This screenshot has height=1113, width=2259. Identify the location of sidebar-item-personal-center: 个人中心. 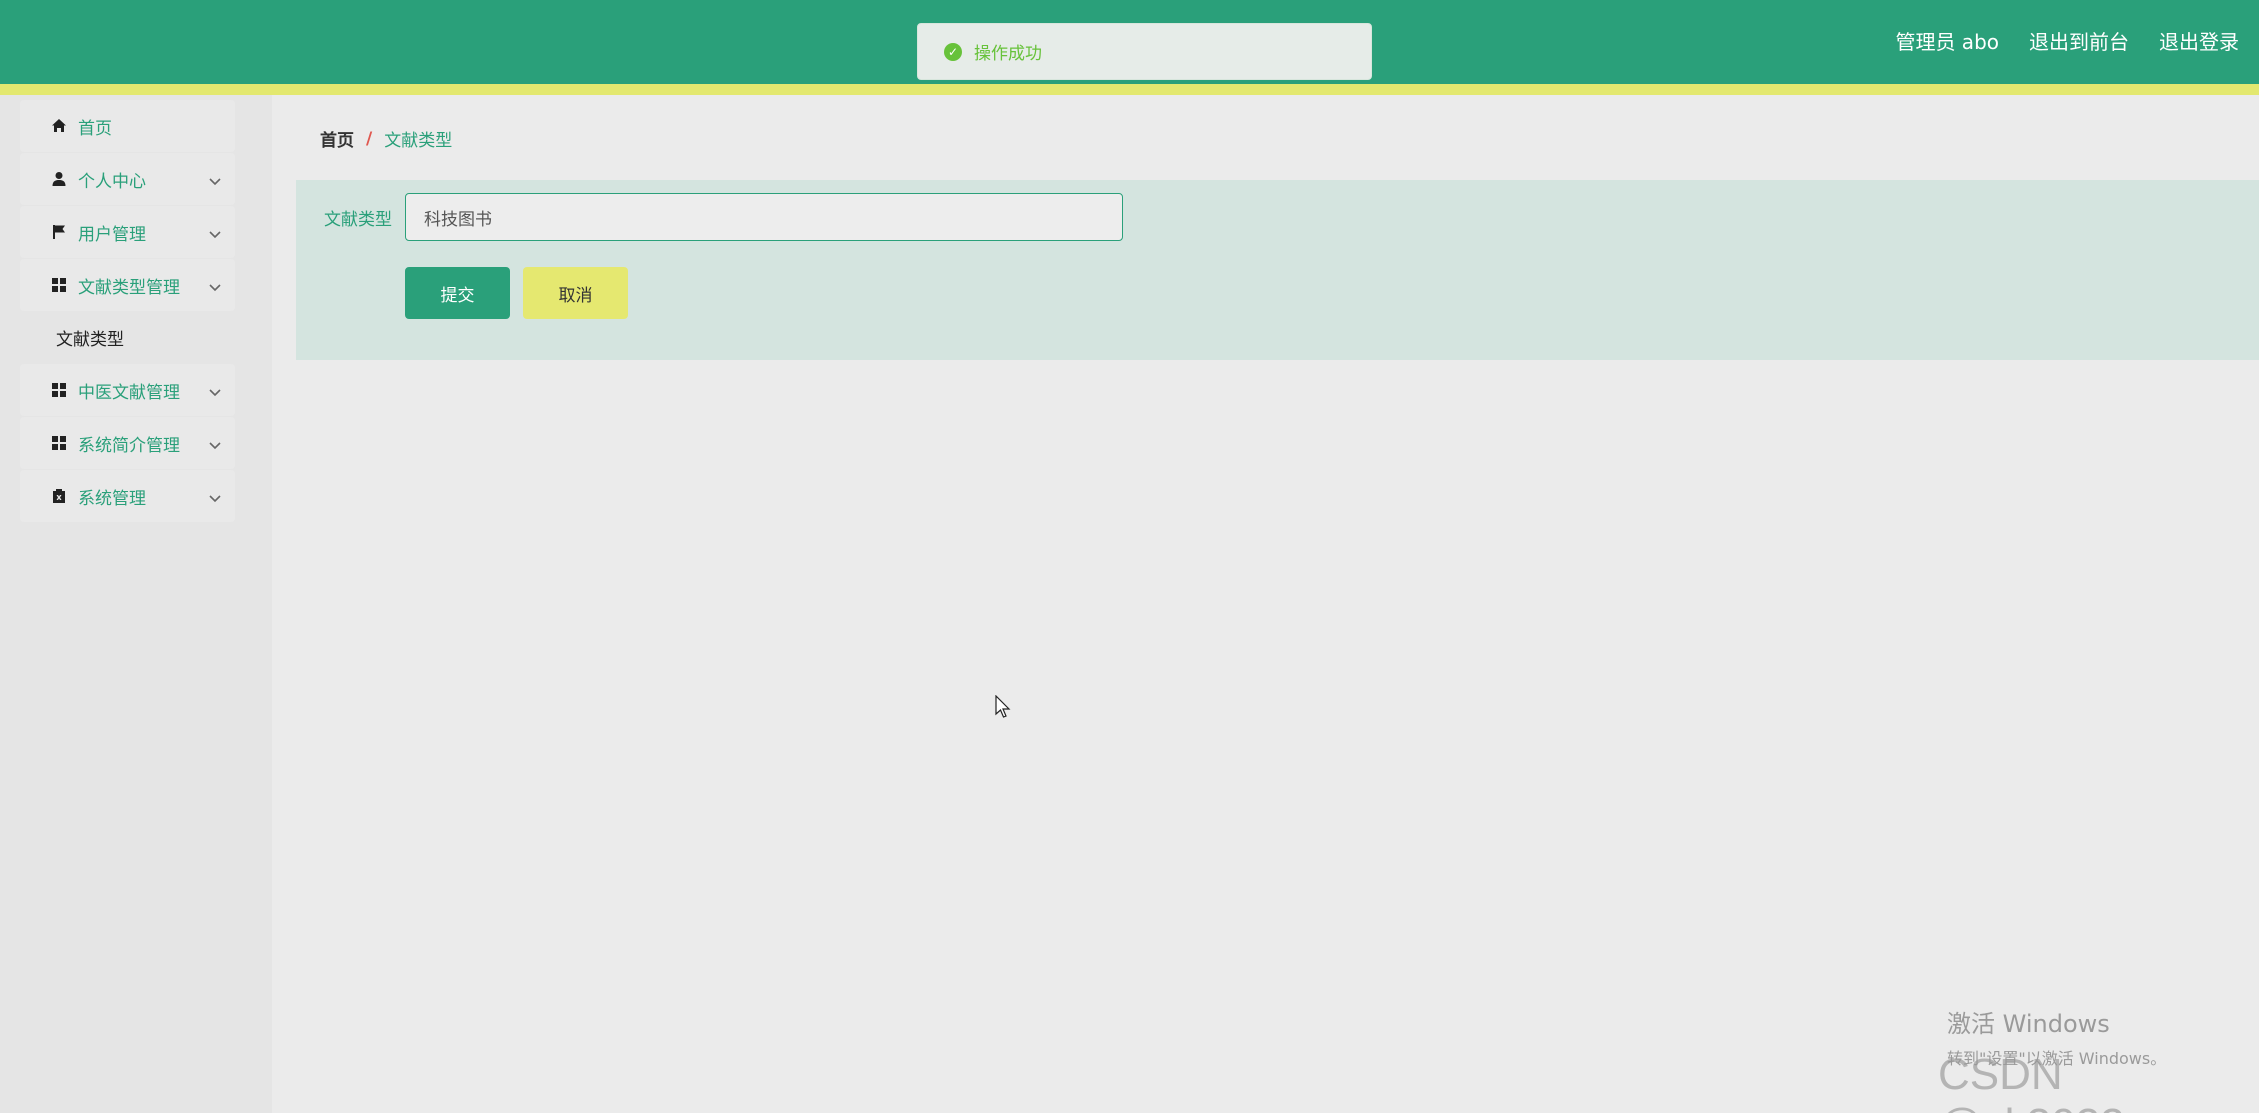
(127, 179).